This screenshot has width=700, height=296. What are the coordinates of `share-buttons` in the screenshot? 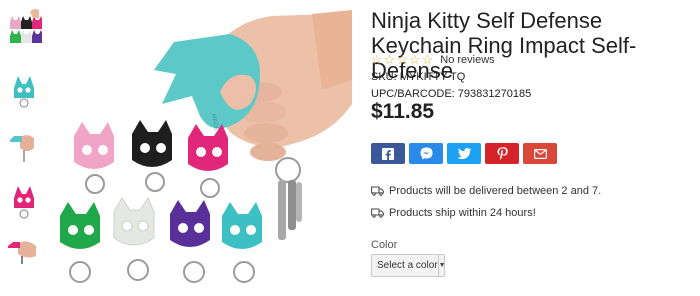 It's located at (464, 153).